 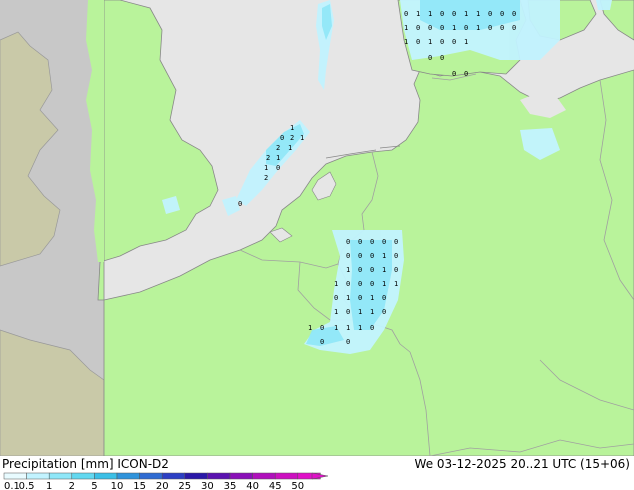 What do you see at coordinates (117, 485) in the screenshot?
I see `legend-tick-label: 10` at bounding box center [117, 485].